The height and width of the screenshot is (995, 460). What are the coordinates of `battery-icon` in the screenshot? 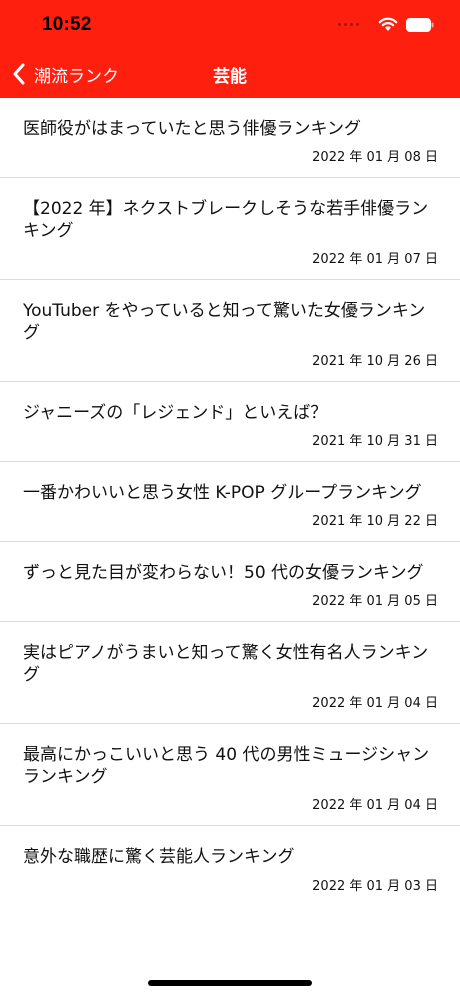 It's located at (420, 24).